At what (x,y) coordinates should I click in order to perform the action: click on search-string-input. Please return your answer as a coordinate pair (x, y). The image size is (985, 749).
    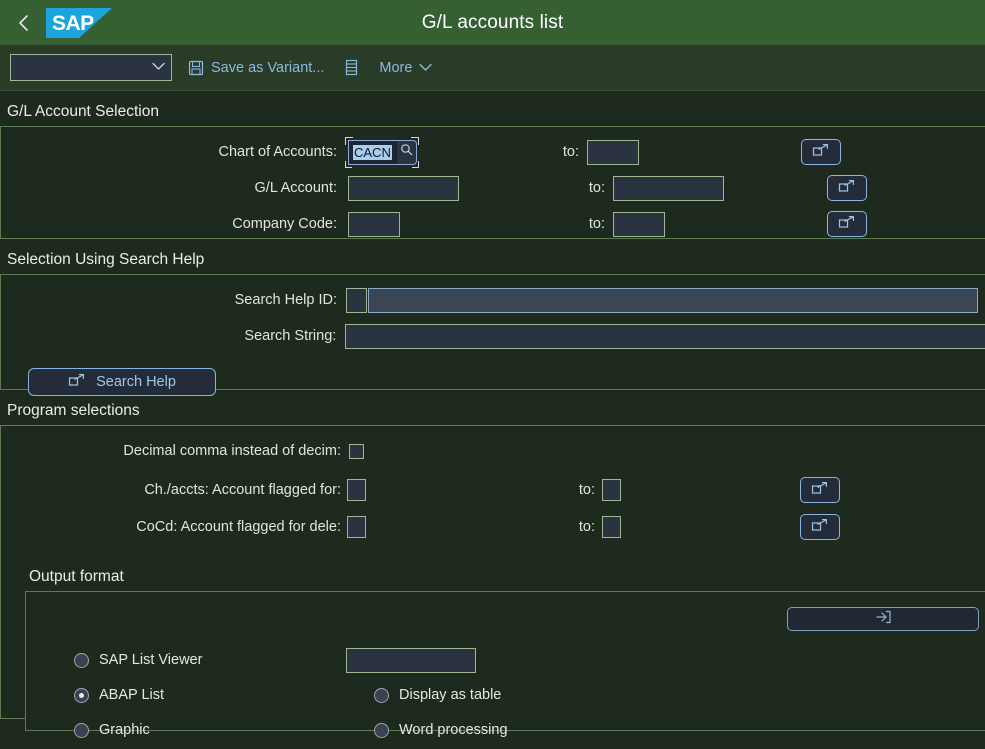
    Looking at the image, I should click on (665, 336).